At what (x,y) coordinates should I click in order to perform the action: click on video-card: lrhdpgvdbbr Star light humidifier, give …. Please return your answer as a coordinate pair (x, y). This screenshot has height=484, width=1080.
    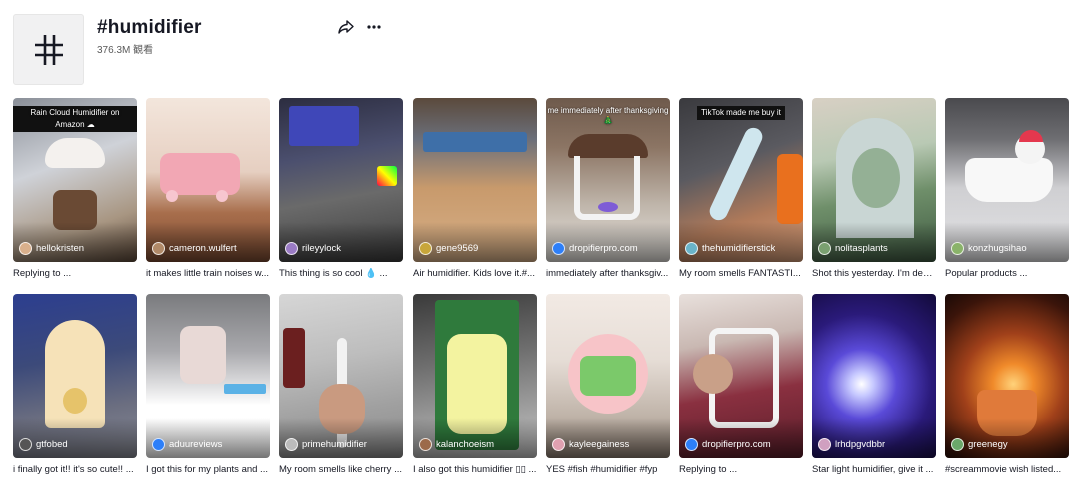
    Looking at the image, I should click on (874, 384).